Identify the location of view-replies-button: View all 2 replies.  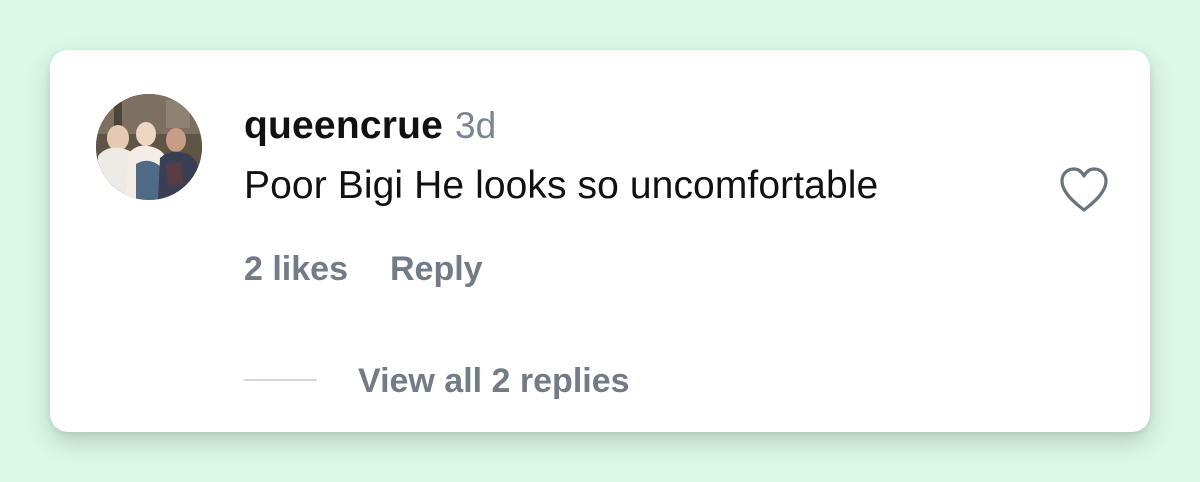
(494, 381).